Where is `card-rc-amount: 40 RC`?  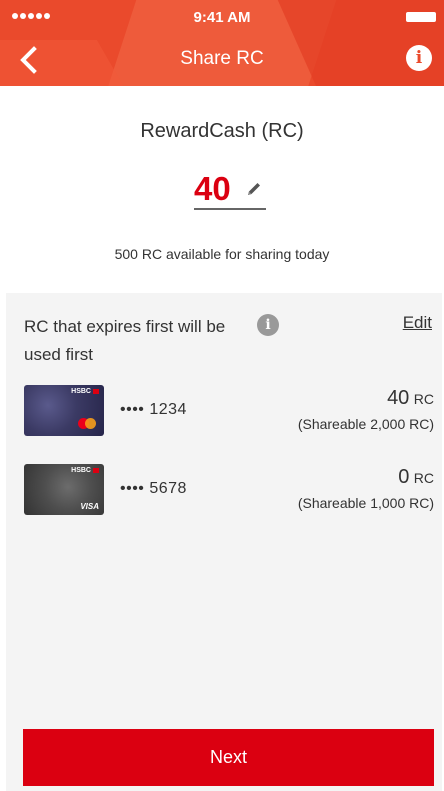
card-rc-amount: 40 RC is located at coordinates (410, 398).